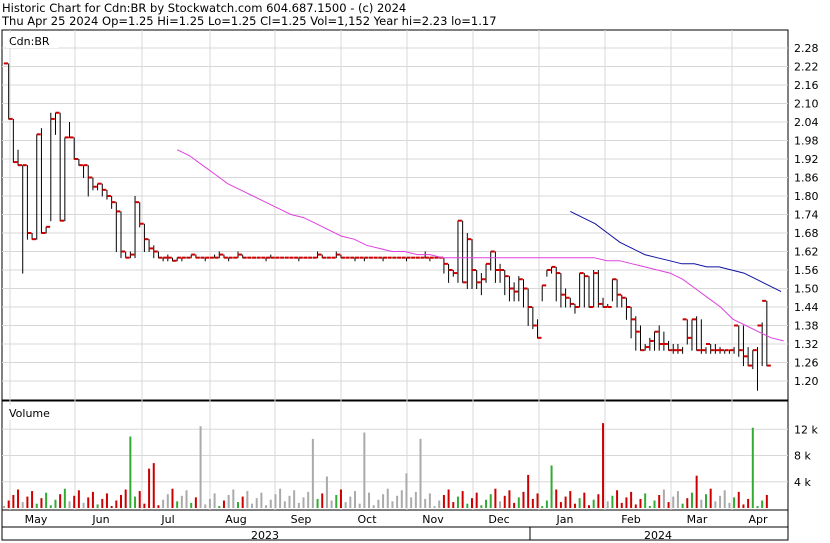 The image size is (830, 543). I want to click on y-tick-label: 2.28, so click(806, 48).